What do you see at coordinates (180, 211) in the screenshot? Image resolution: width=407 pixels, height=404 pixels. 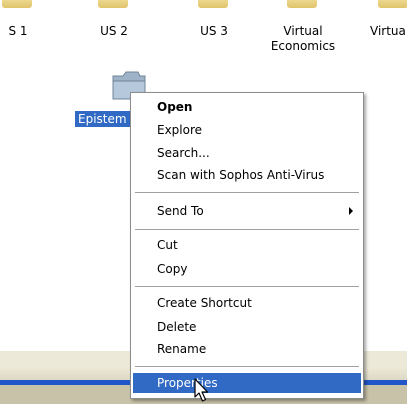 I see `menu-item-label: Send To` at bounding box center [180, 211].